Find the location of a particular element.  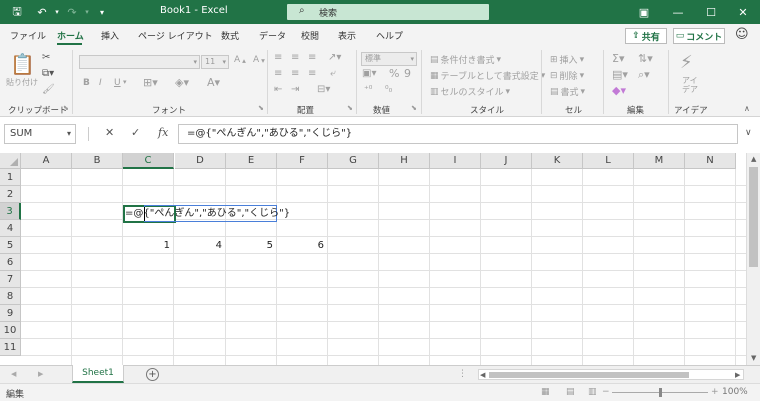

align-left-icon: ≡ is located at coordinates (278, 73).